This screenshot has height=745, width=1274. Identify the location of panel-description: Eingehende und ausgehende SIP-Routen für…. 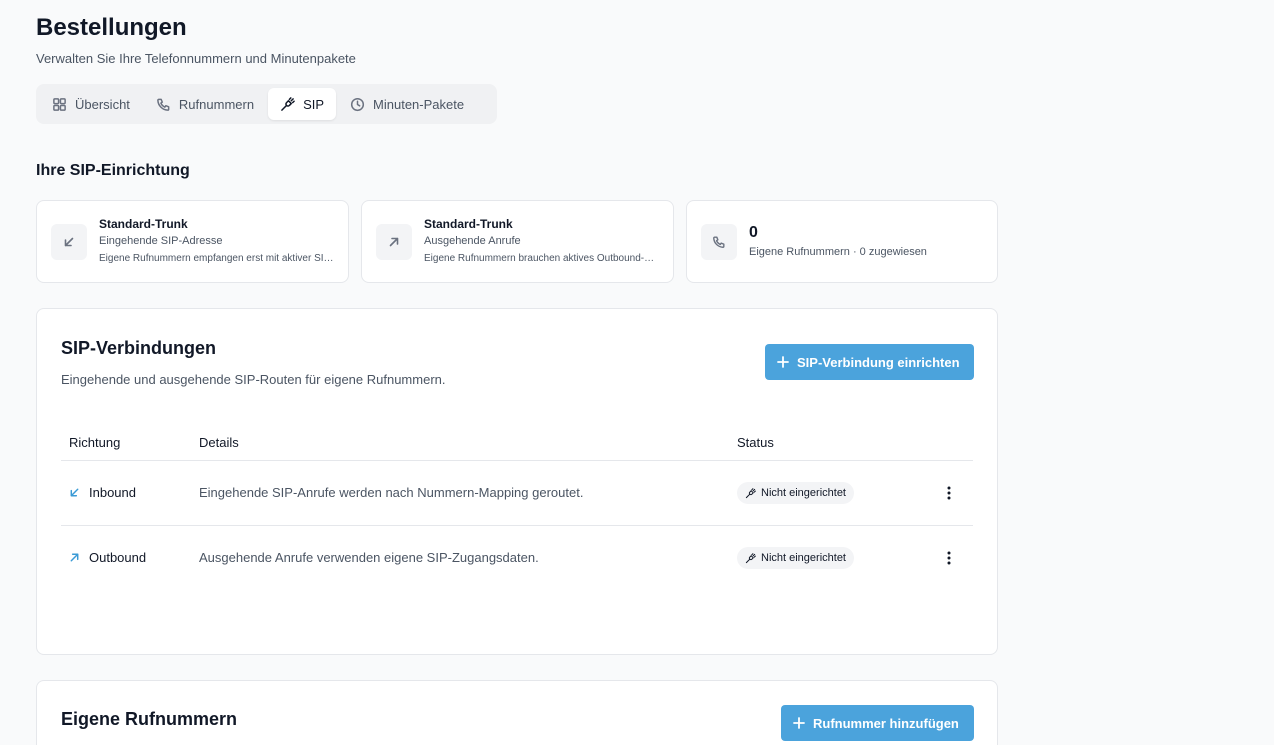
(253, 379).